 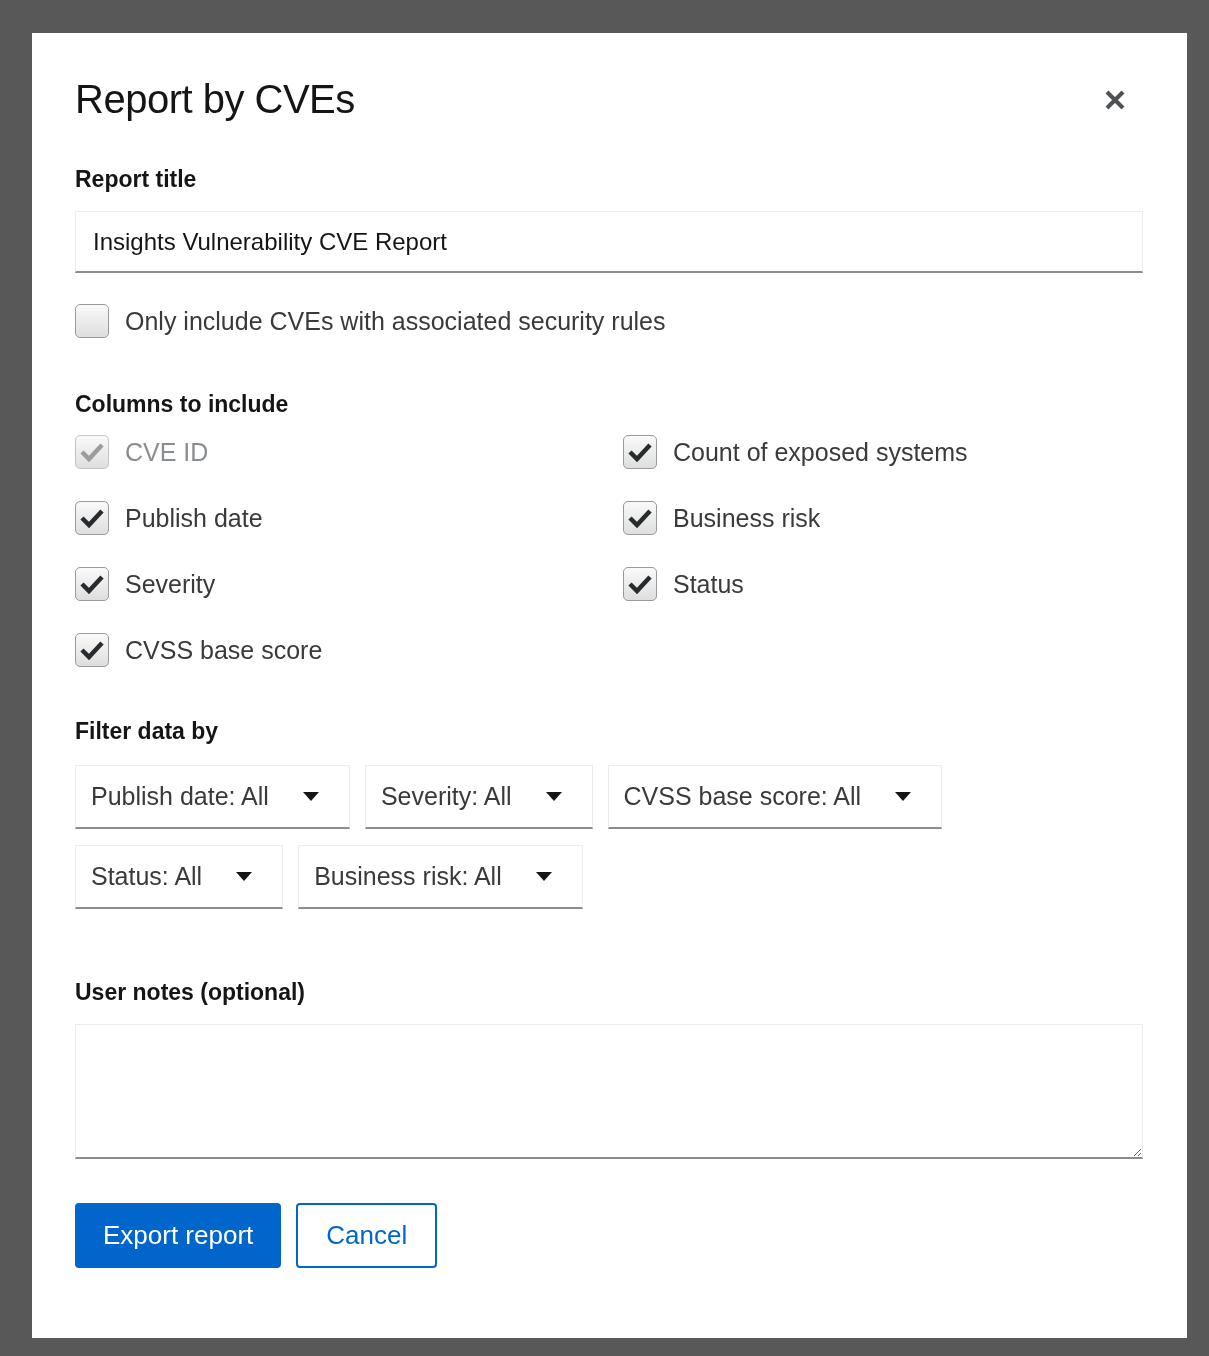 I want to click on section-label: Columns to include, so click(x=182, y=404).